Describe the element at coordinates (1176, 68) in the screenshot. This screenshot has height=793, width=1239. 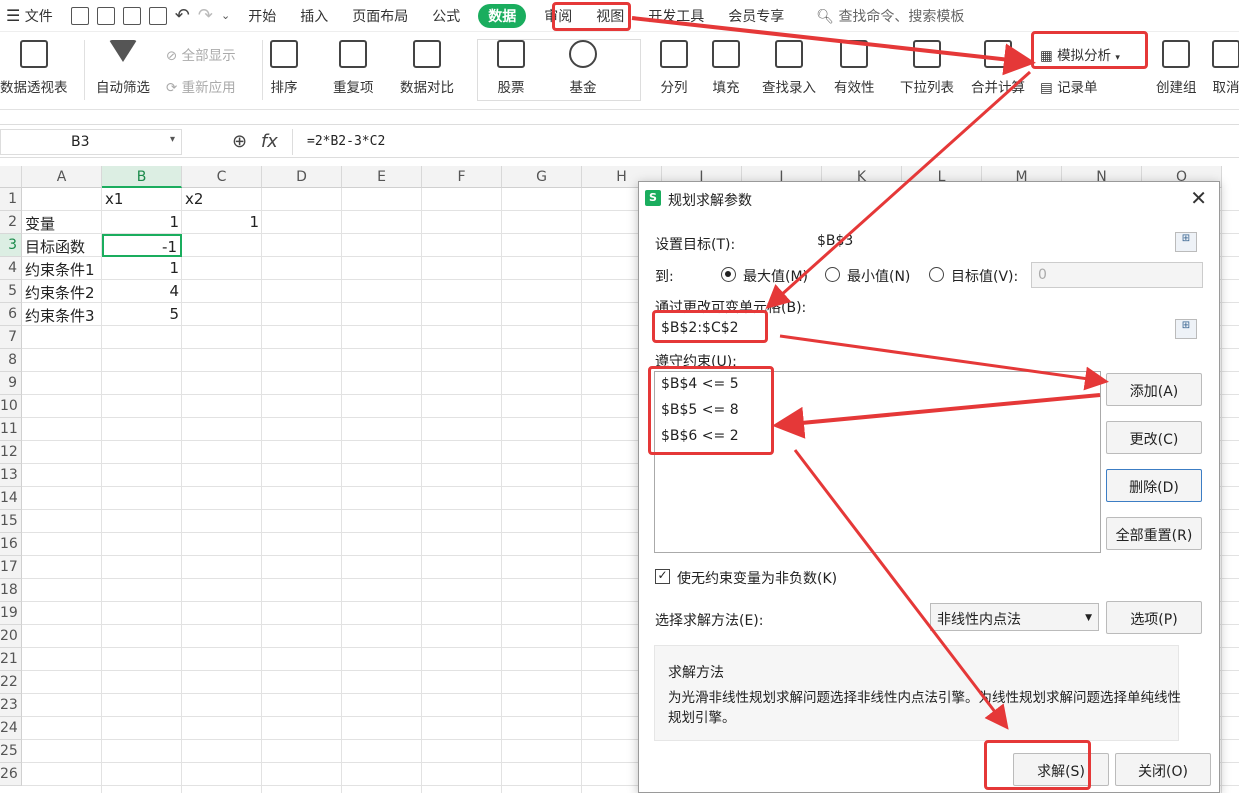
I see `create-group-button: 创建组` at that location.